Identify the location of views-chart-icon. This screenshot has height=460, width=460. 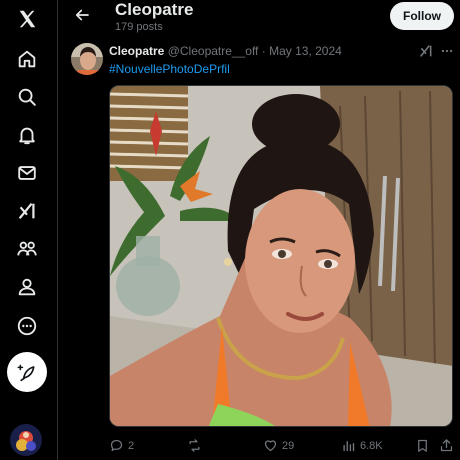
(349, 446).